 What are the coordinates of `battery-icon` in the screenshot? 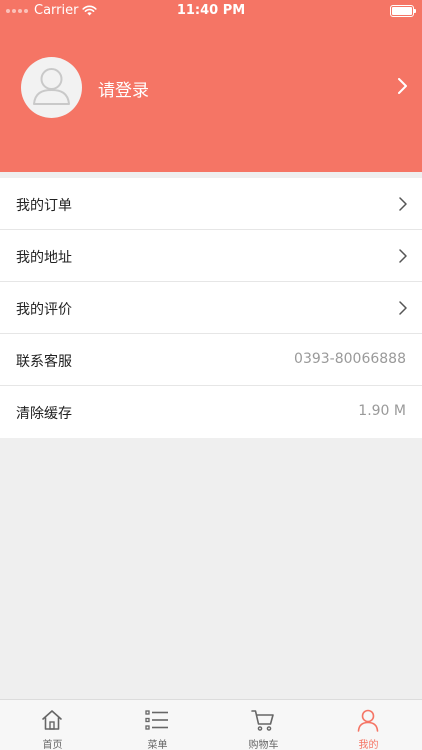 It's located at (403, 11).